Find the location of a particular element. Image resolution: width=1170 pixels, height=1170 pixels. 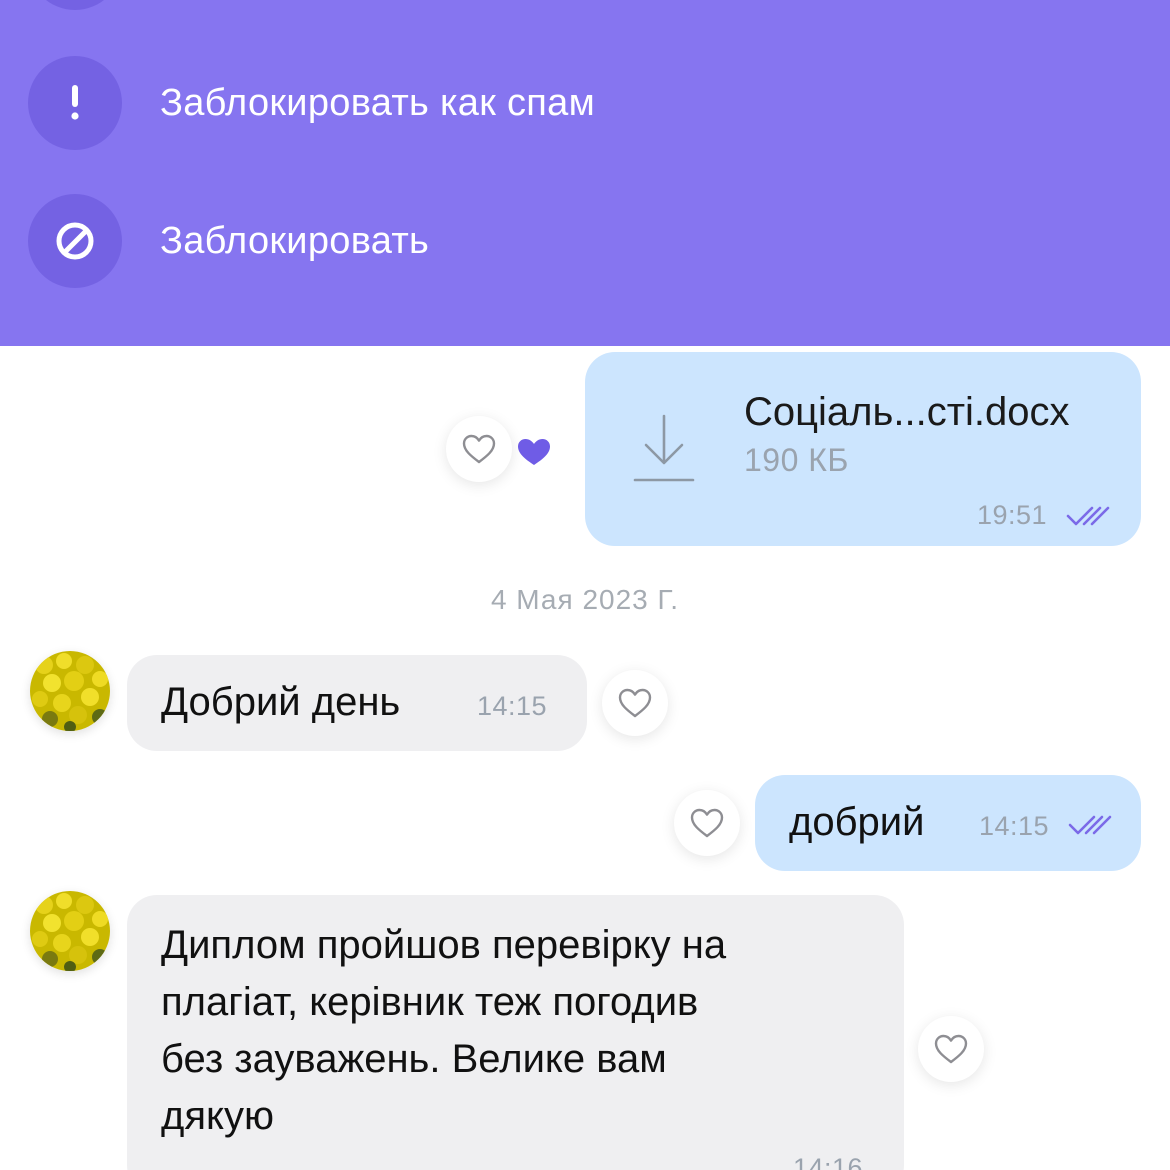

action-block-as-spam: Заблокировать как спам is located at coordinates (585, 103).